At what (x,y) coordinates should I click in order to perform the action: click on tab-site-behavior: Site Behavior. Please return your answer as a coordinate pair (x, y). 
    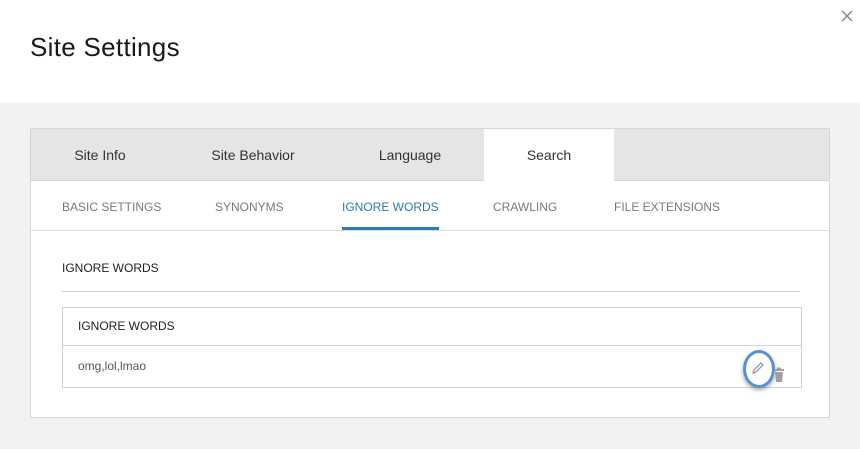
    Looking at the image, I should click on (253, 155).